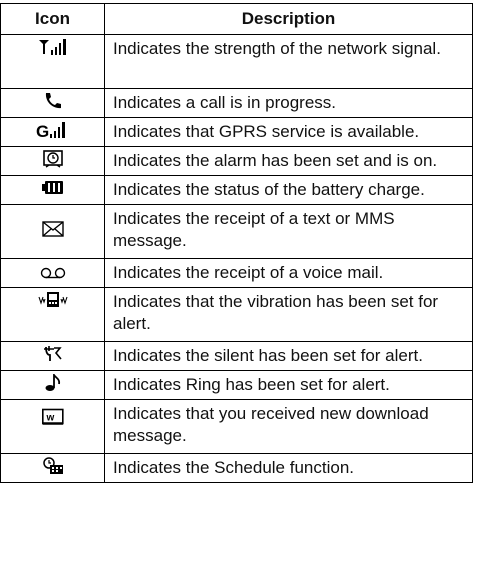 The image size is (477, 575). Describe the element at coordinates (53, 354) in the screenshot. I see `silent-icon` at that location.